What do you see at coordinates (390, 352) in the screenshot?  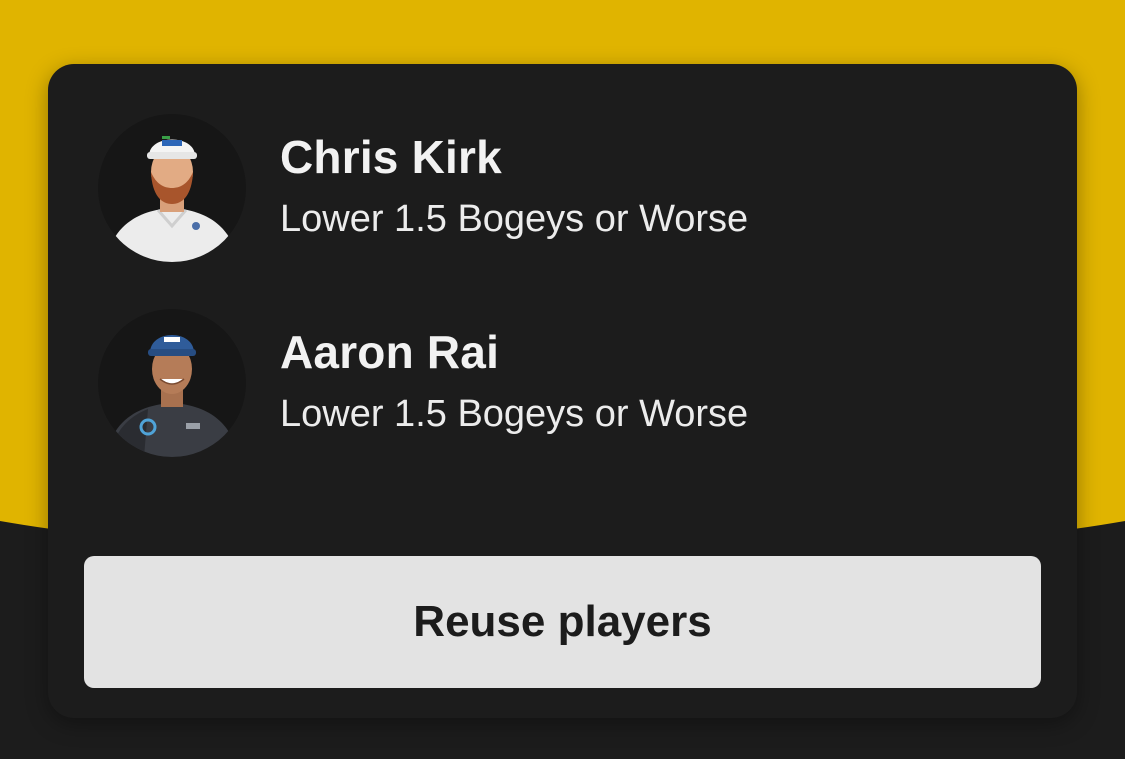 I see `player-name: Aaron Rai` at bounding box center [390, 352].